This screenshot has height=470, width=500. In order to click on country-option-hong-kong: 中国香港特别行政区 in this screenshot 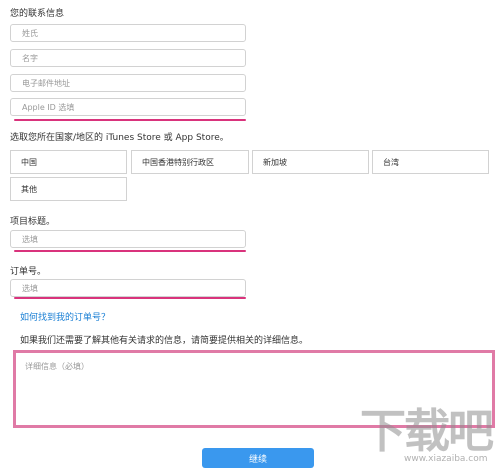, I will do `click(190, 162)`.